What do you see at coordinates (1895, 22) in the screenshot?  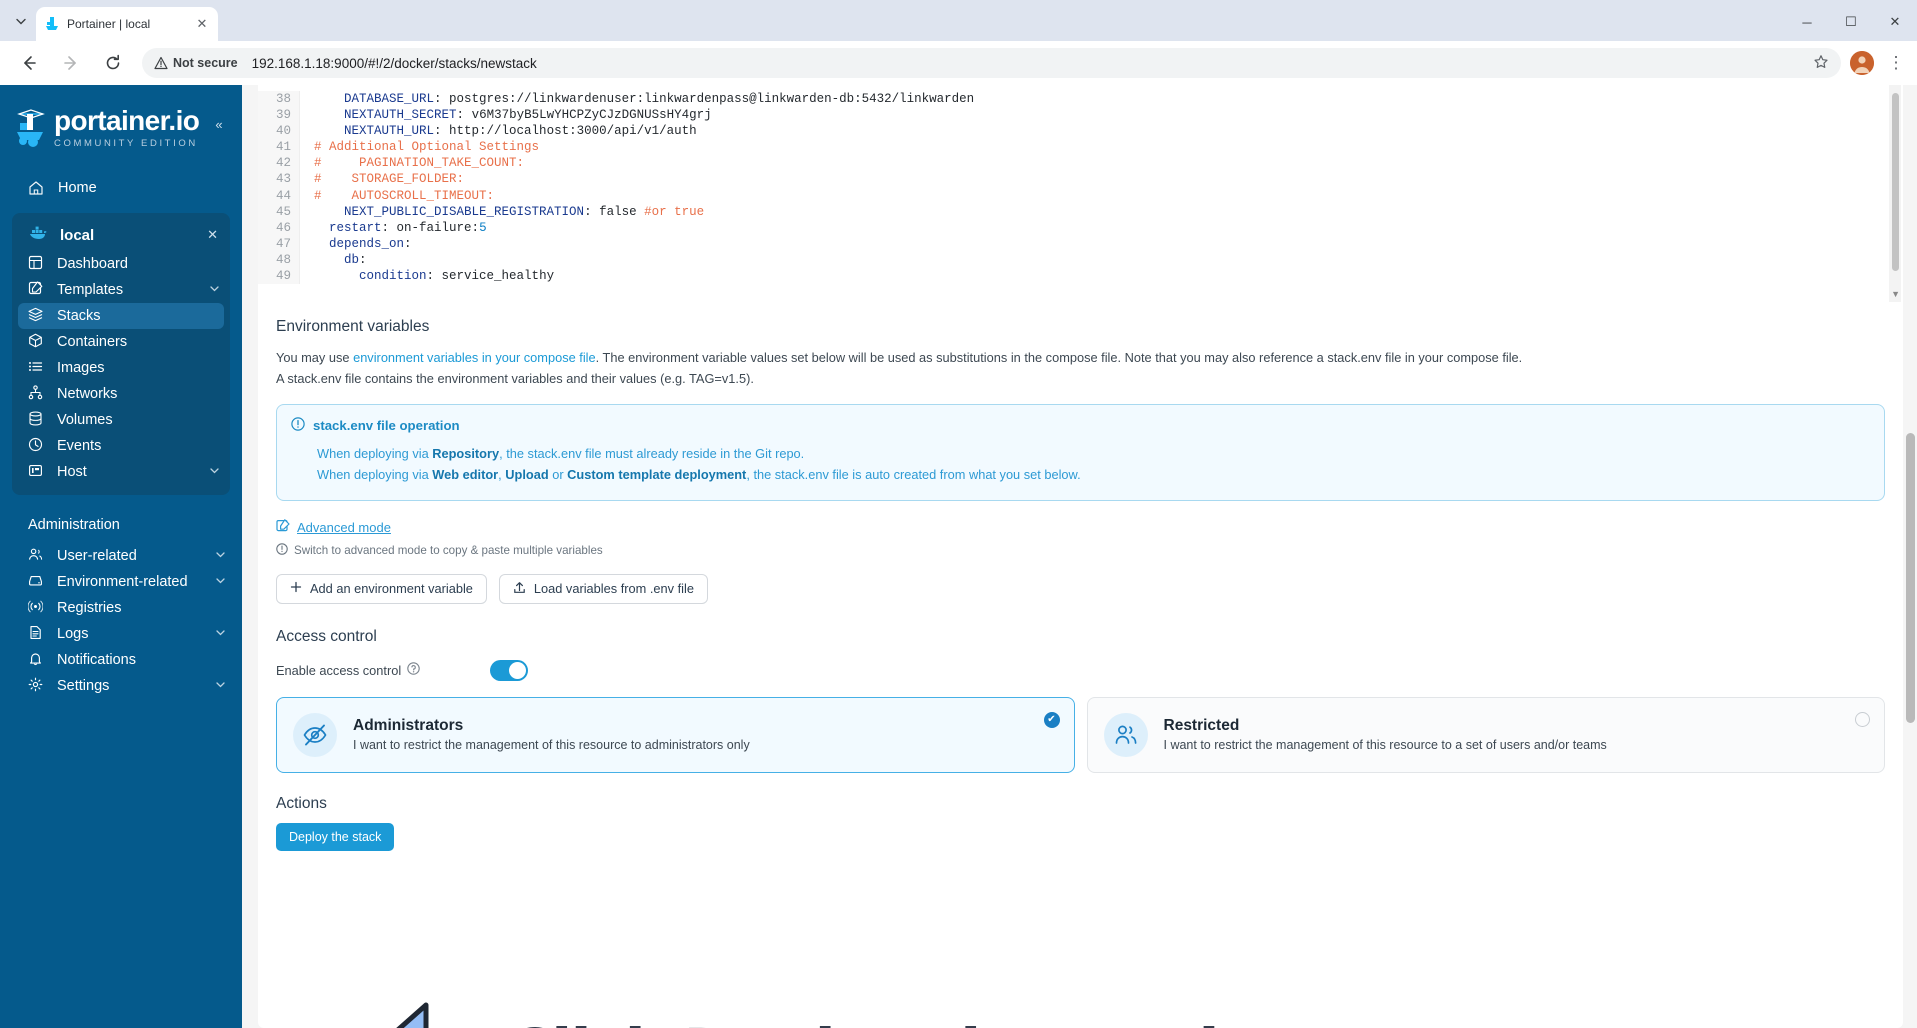 I see `window-close-button: ✕` at bounding box center [1895, 22].